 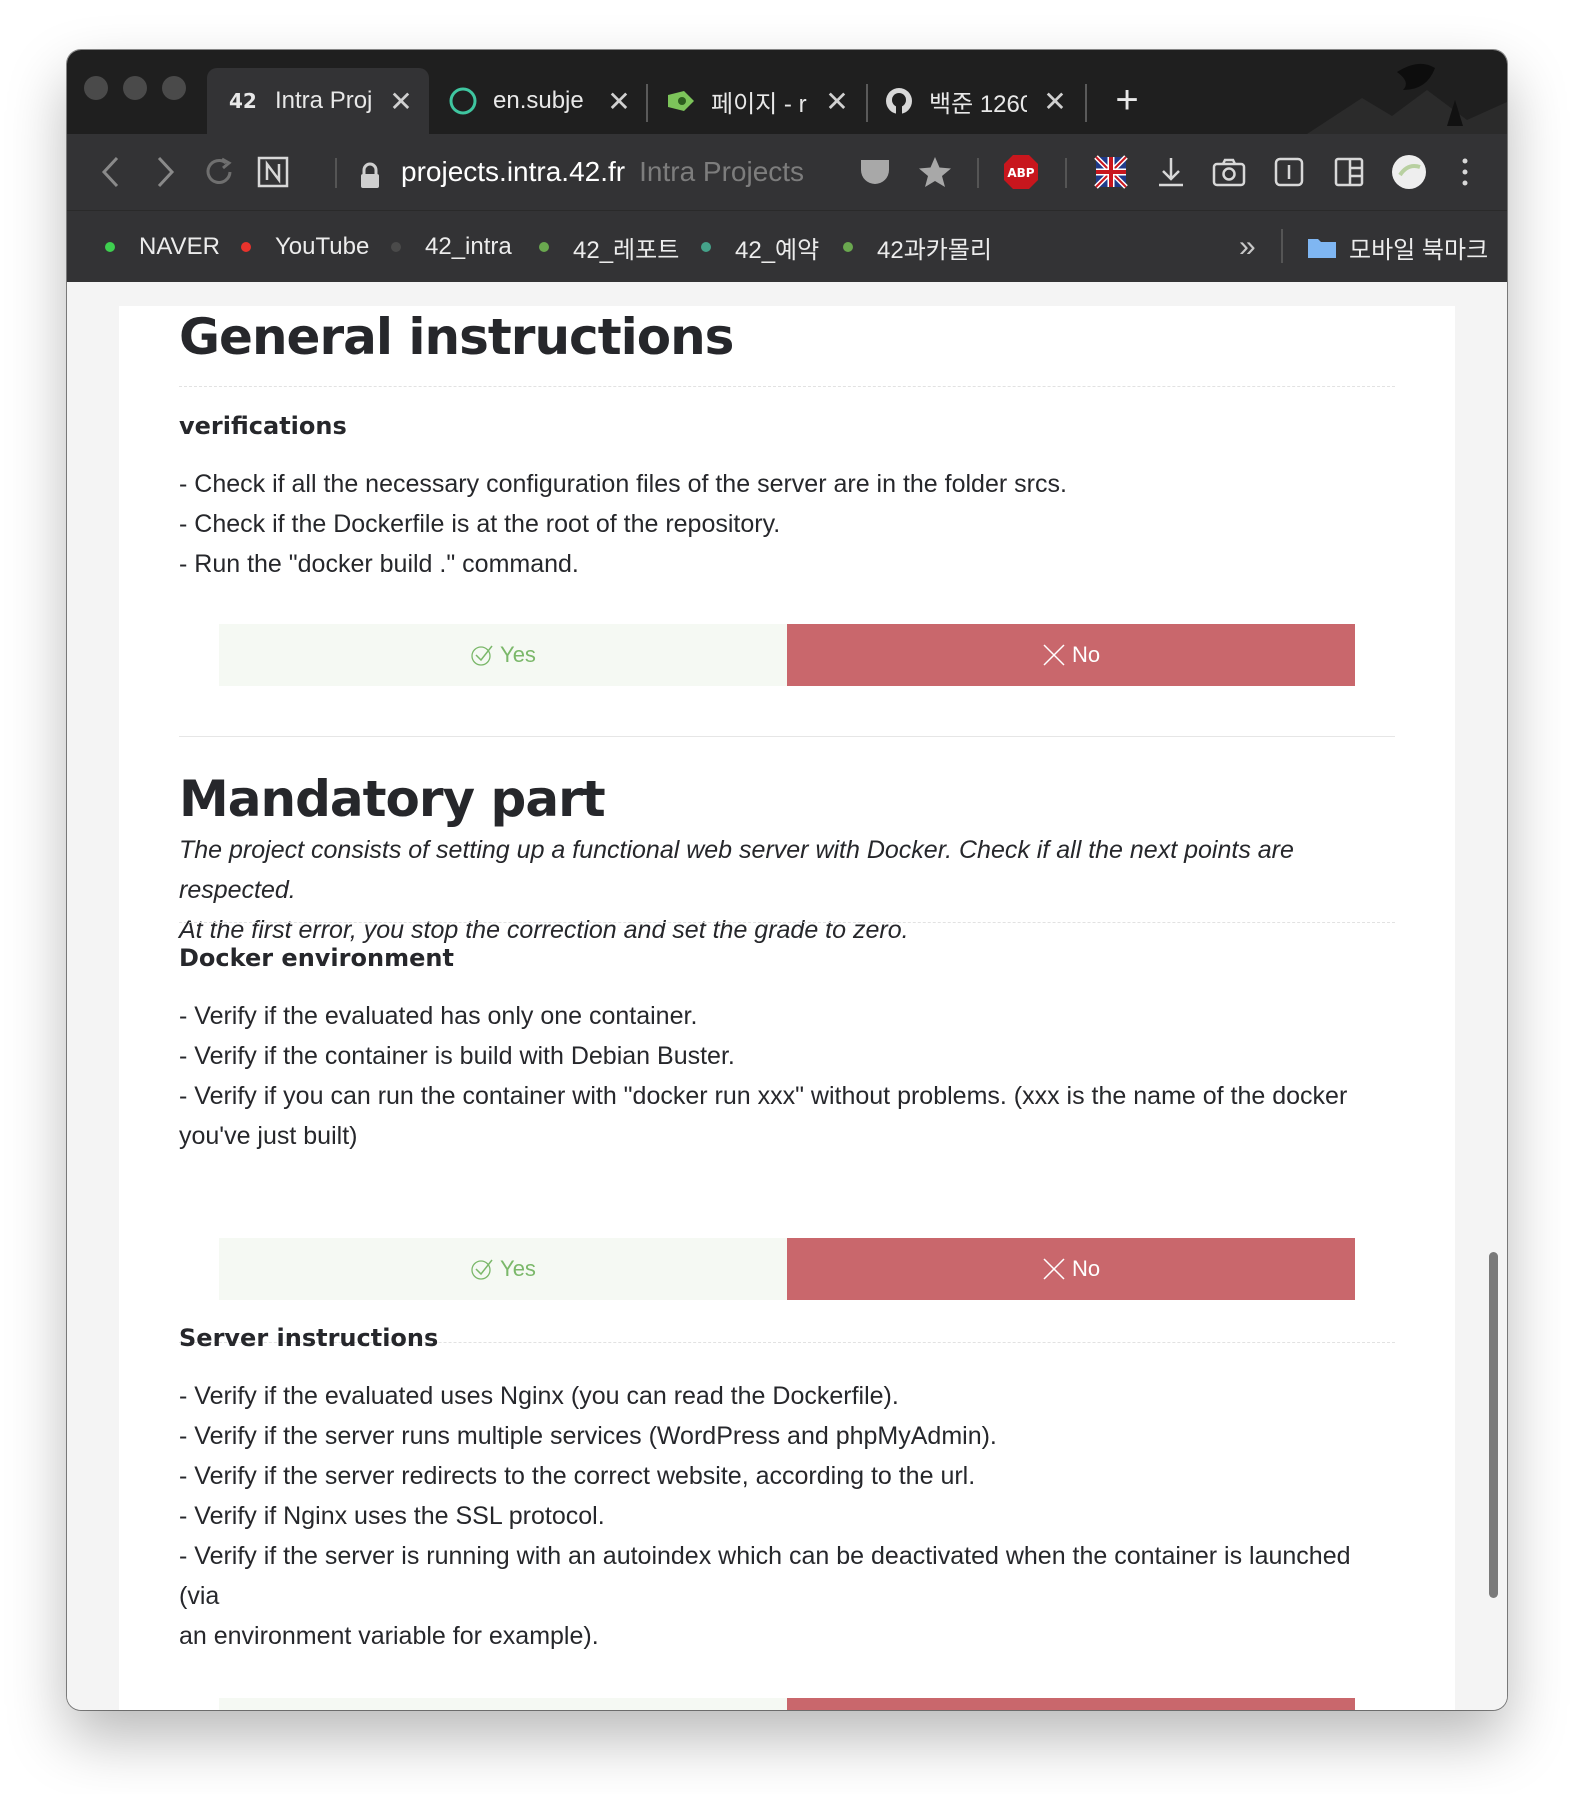 What do you see at coordinates (370, 176) in the screenshot?
I see `lock-icon` at bounding box center [370, 176].